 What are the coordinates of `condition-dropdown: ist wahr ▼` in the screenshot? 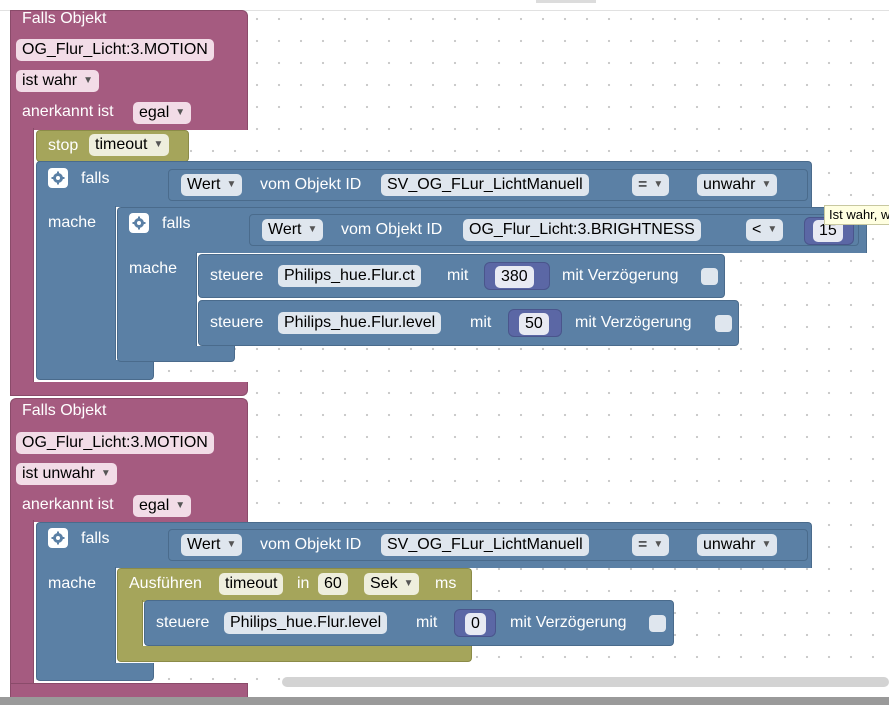 It's located at (58, 81).